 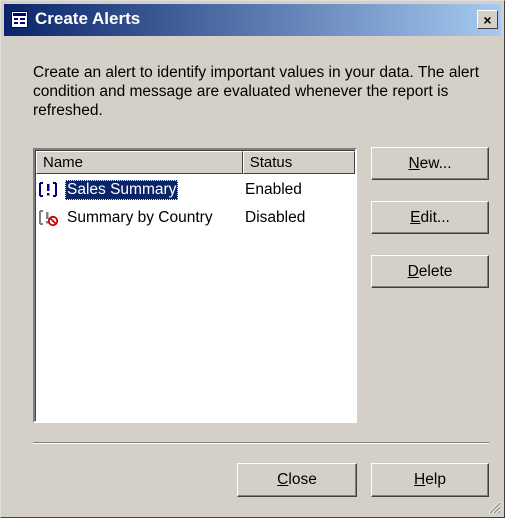 I want to click on close-icon: ×, so click(x=487, y=19).